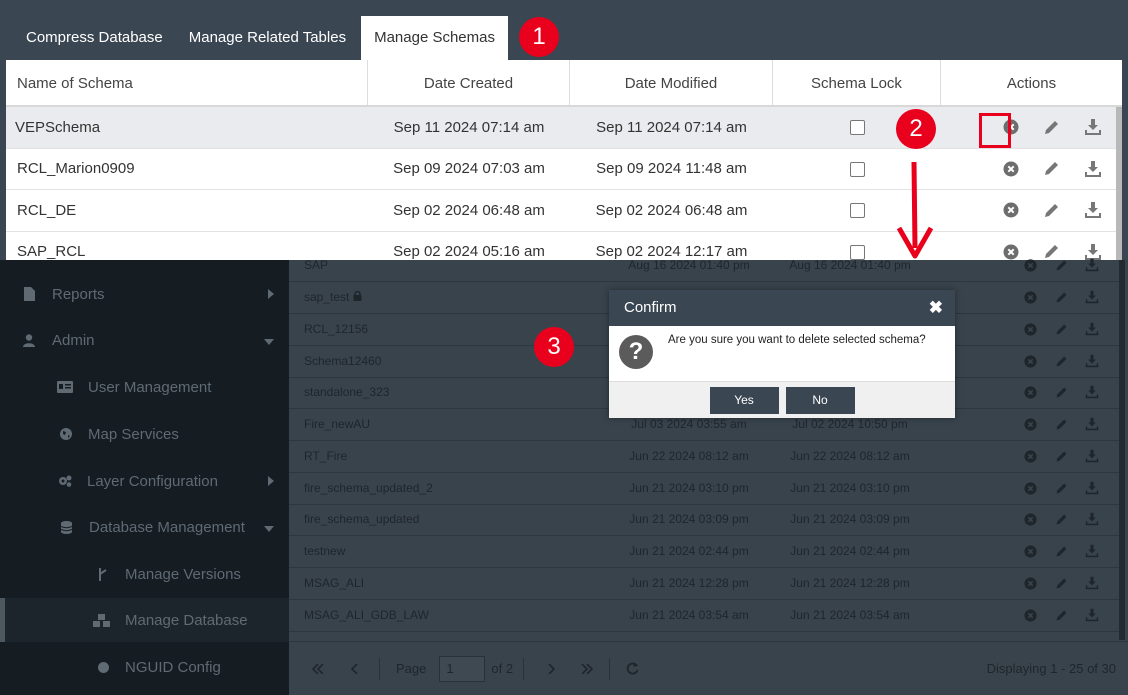 Image resolution: width=1128 pixels, height=695 pixels. I want to click on yes-button: Yes, so click(744, 400).